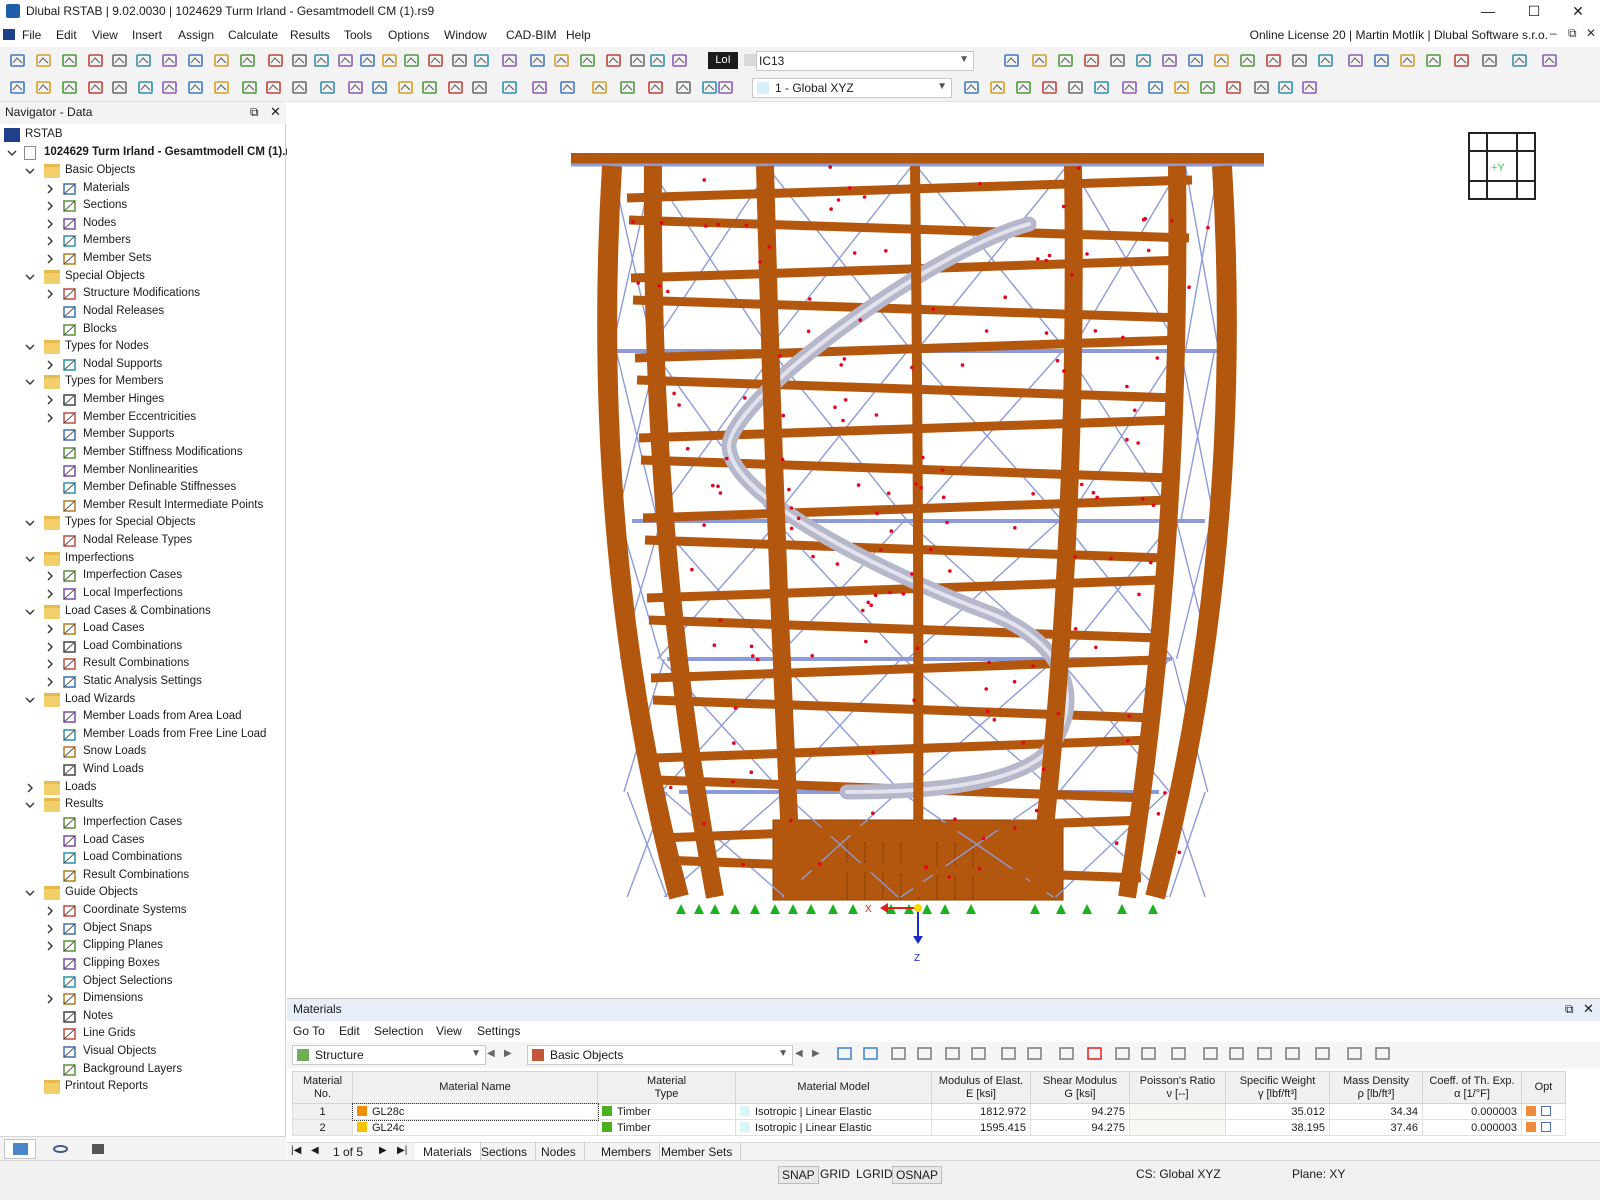 Image resolution: width=1600 pixels, height=1200 pixels. I want to click on nav-tab-data, so click(20, 1149).